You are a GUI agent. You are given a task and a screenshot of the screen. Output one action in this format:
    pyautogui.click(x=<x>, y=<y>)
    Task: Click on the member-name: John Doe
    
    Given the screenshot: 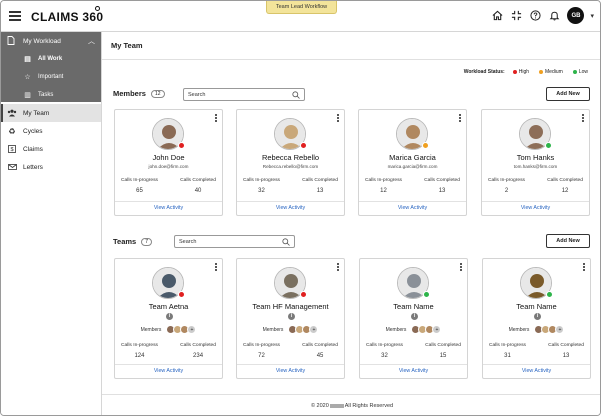 What is the action you would take?
    pyautogui.click(x=168, y=157)
    